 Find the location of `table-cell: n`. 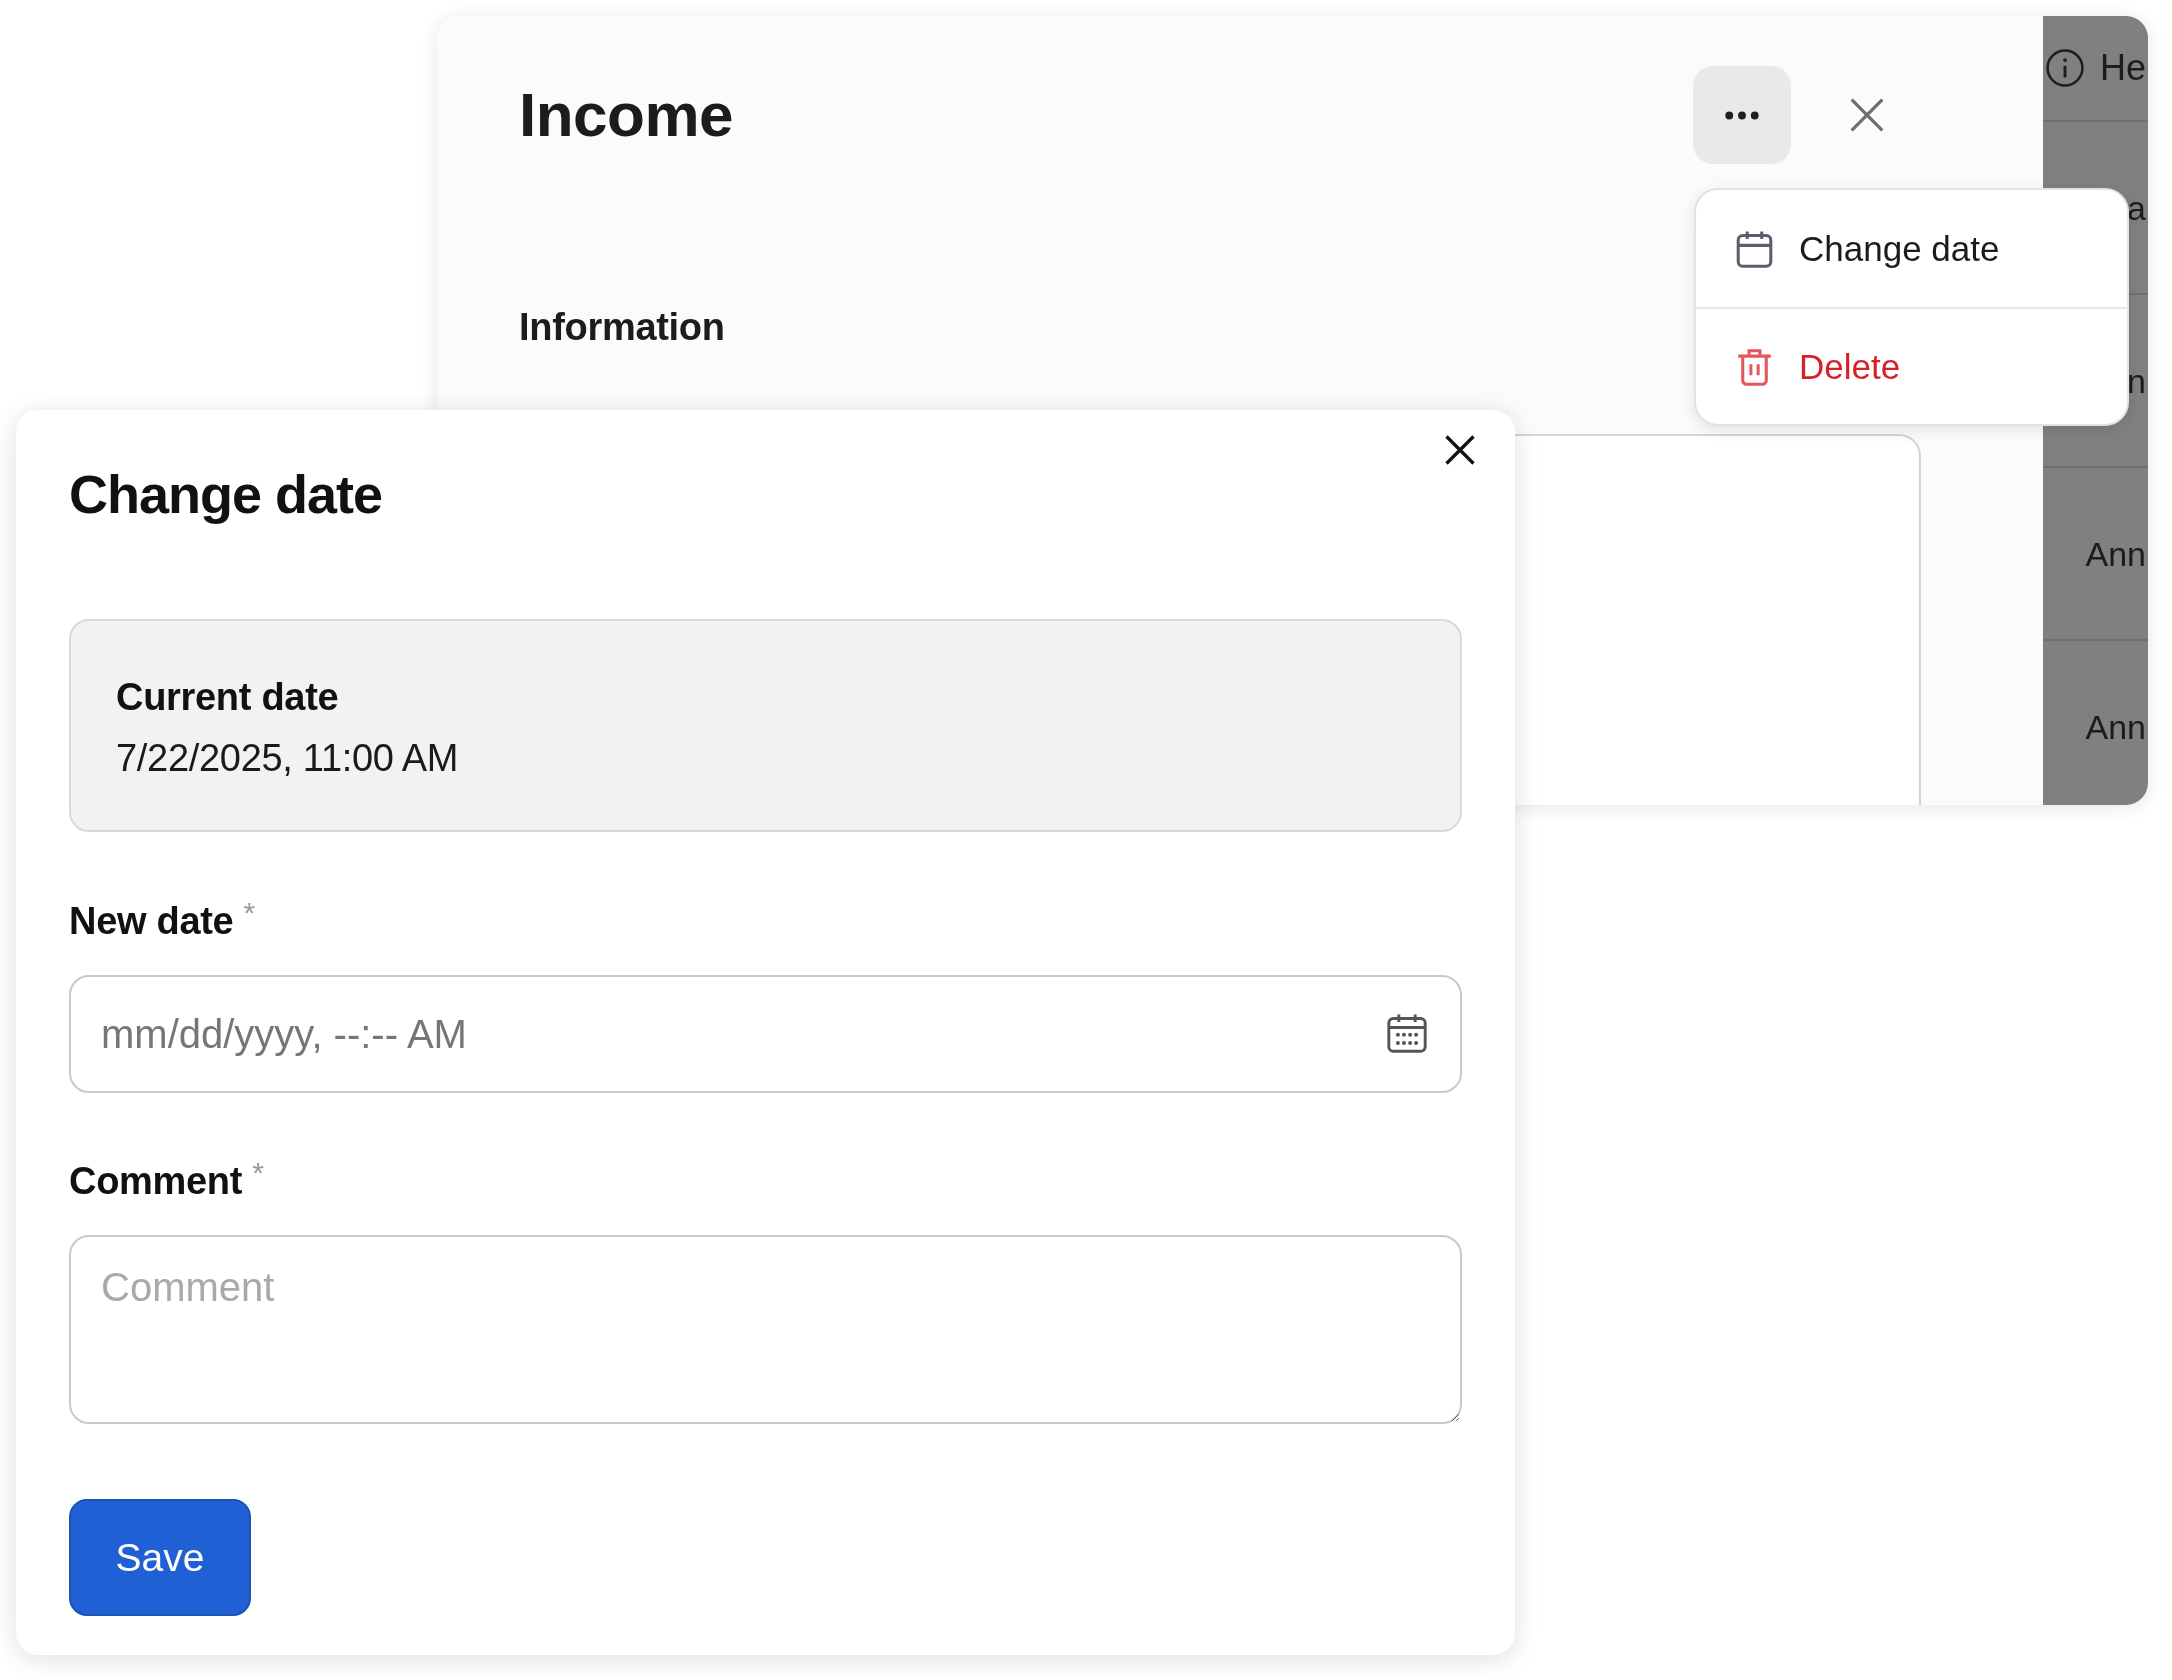

table-cell: n is located at coordinates (2136, 380).